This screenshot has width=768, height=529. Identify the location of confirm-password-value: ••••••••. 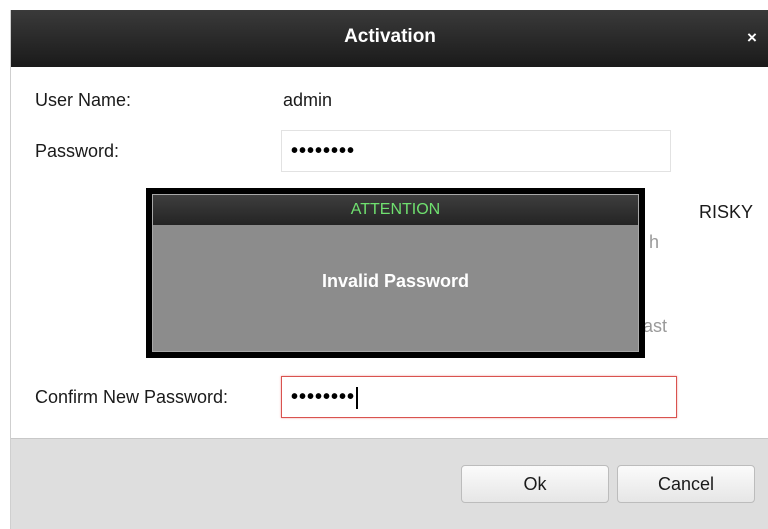
(323, 397).